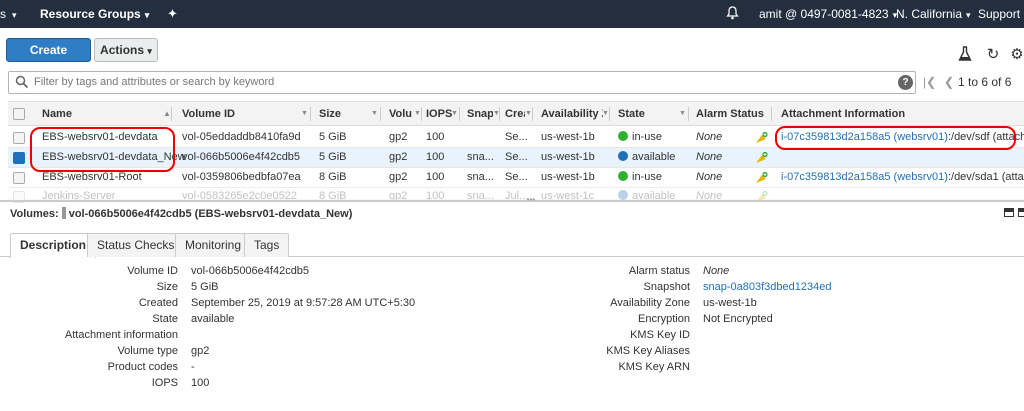 Image resolution: width=1024 pixels, height=411 pixels. Describe the element at coordinates (401, 114) in the screenshot. I see `column-header-volume-type: Volu` at that location.